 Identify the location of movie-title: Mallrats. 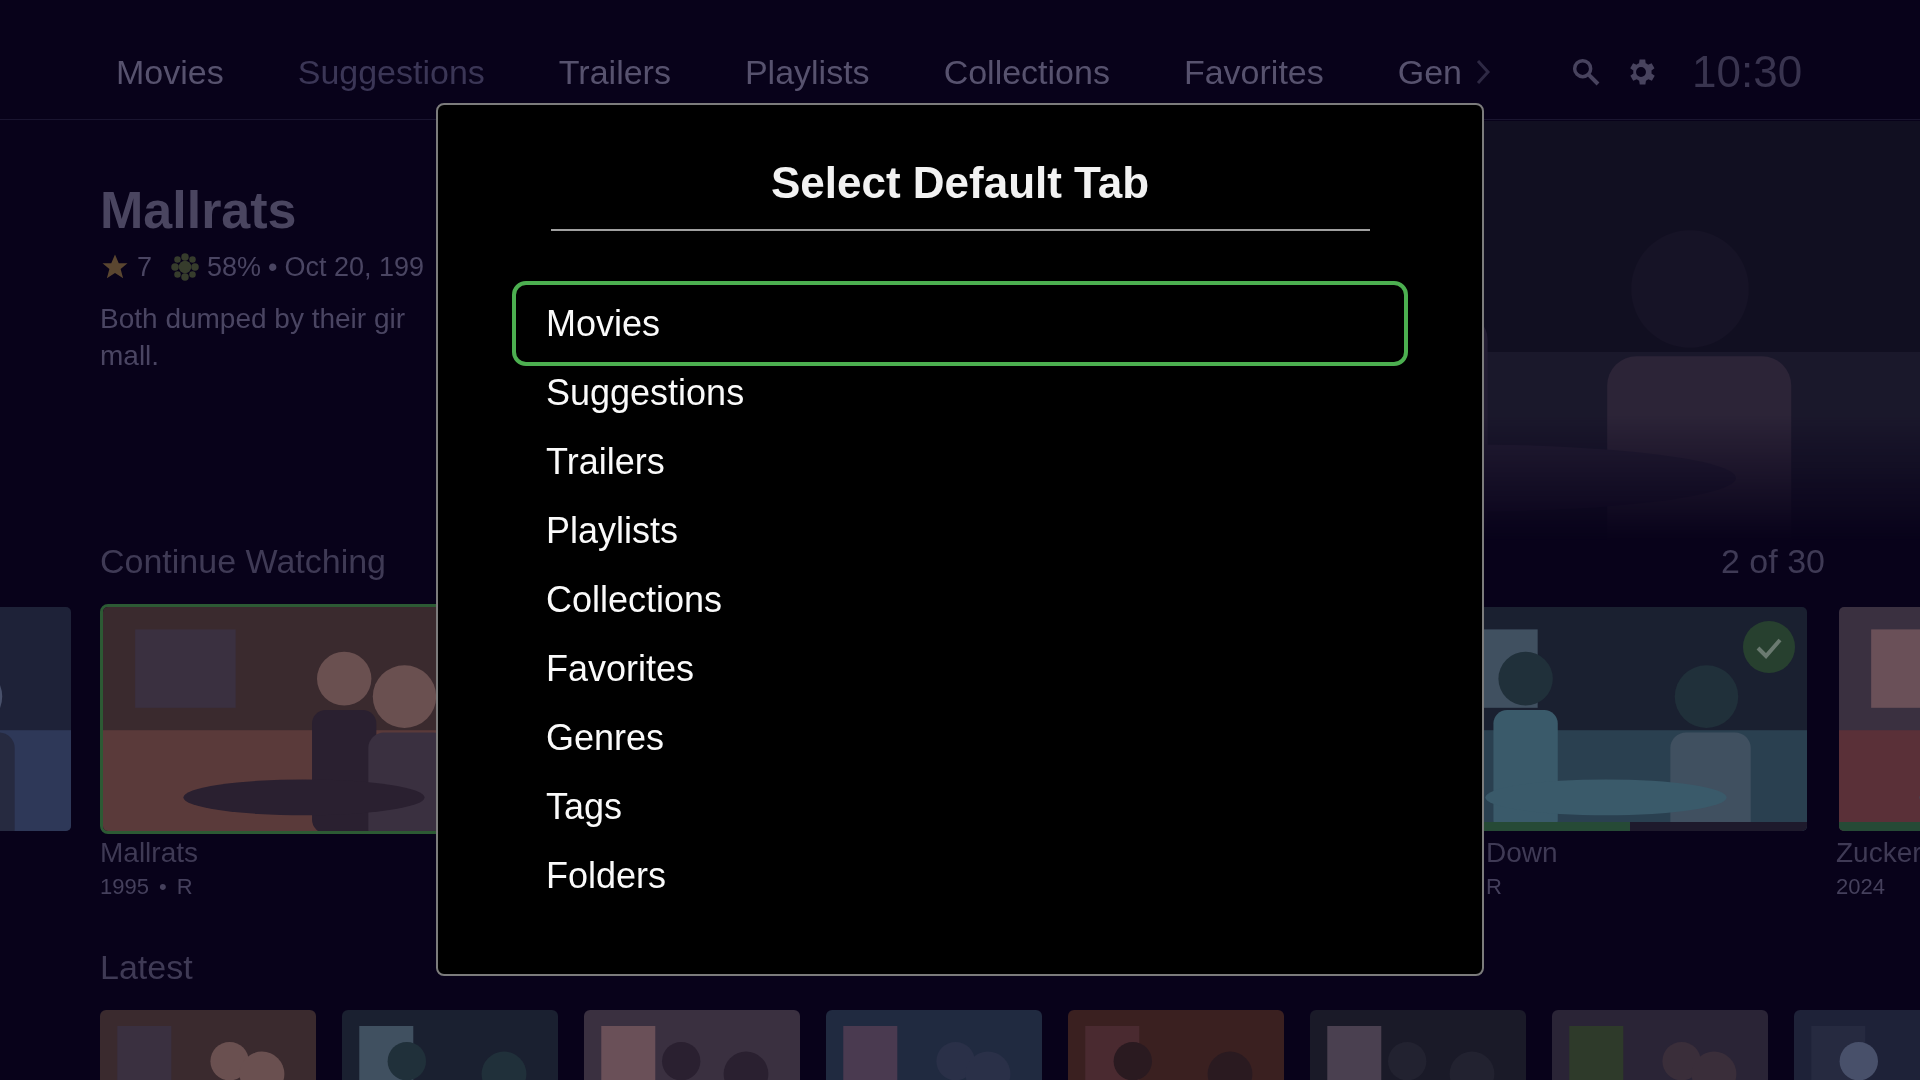
(198, 210).